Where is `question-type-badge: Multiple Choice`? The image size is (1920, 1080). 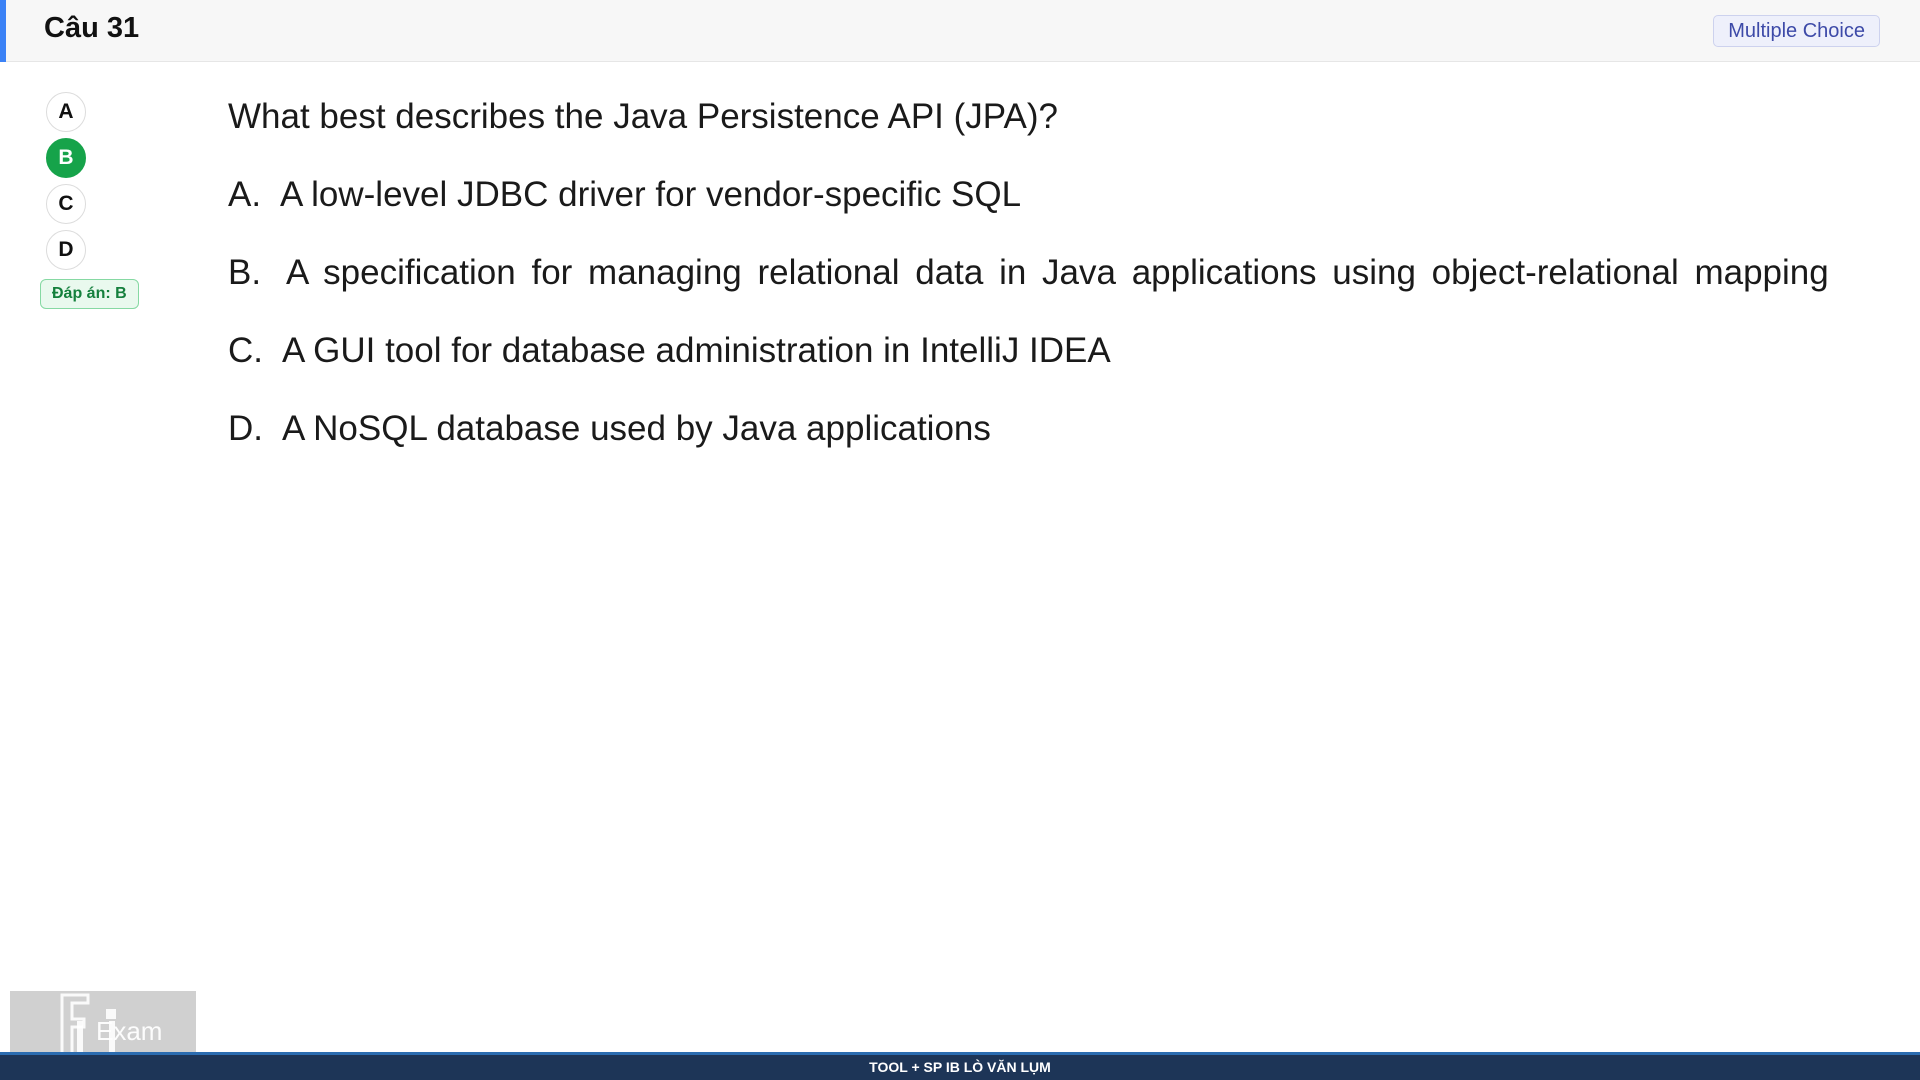 question-type-badge: Multiple Choice is located at coordinates (1796, 31).